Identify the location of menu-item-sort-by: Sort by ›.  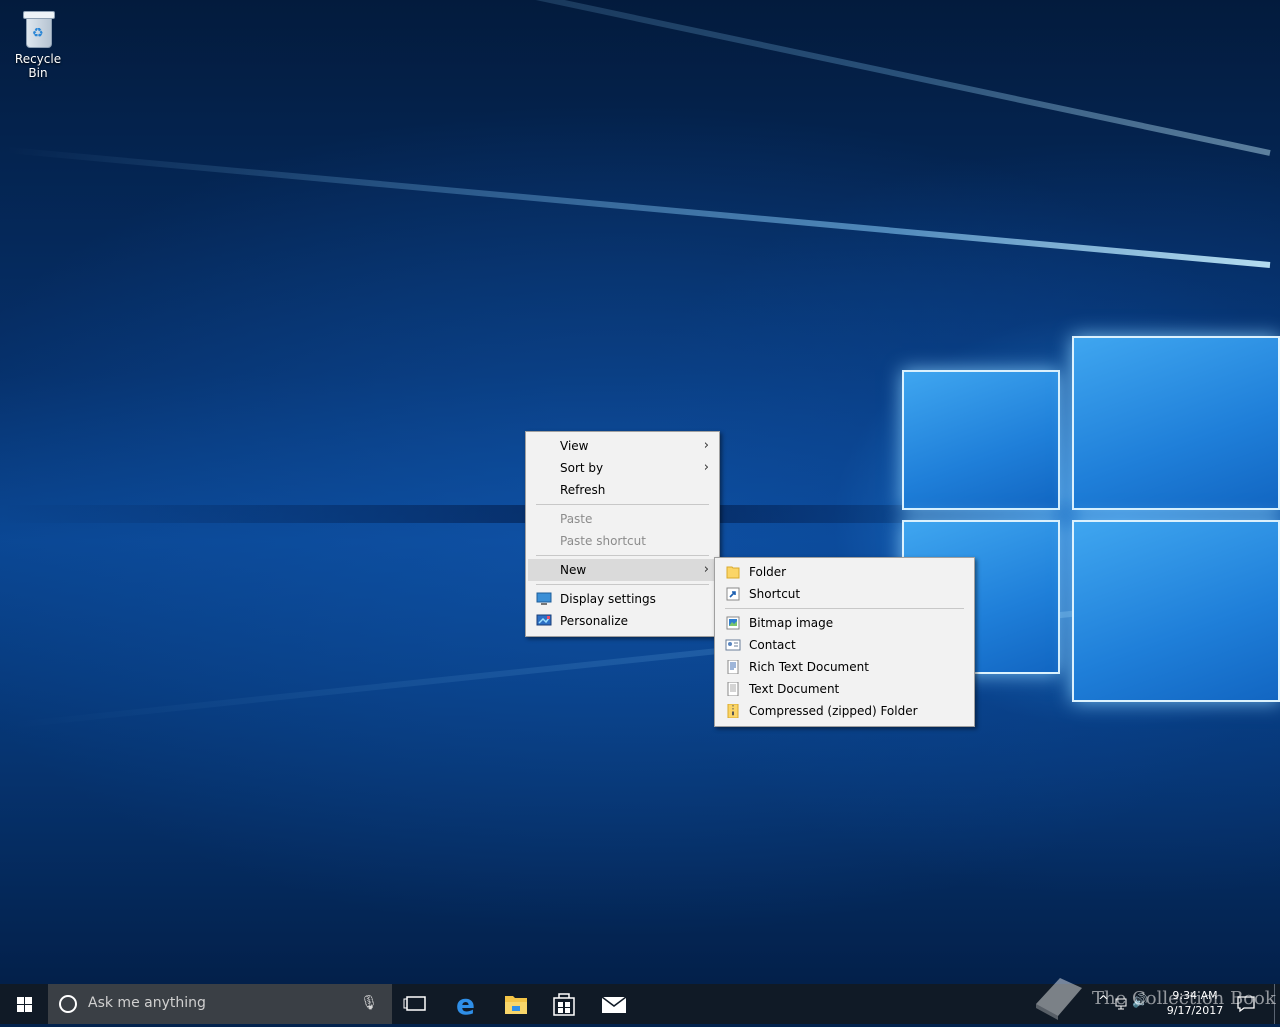
(622, 468).